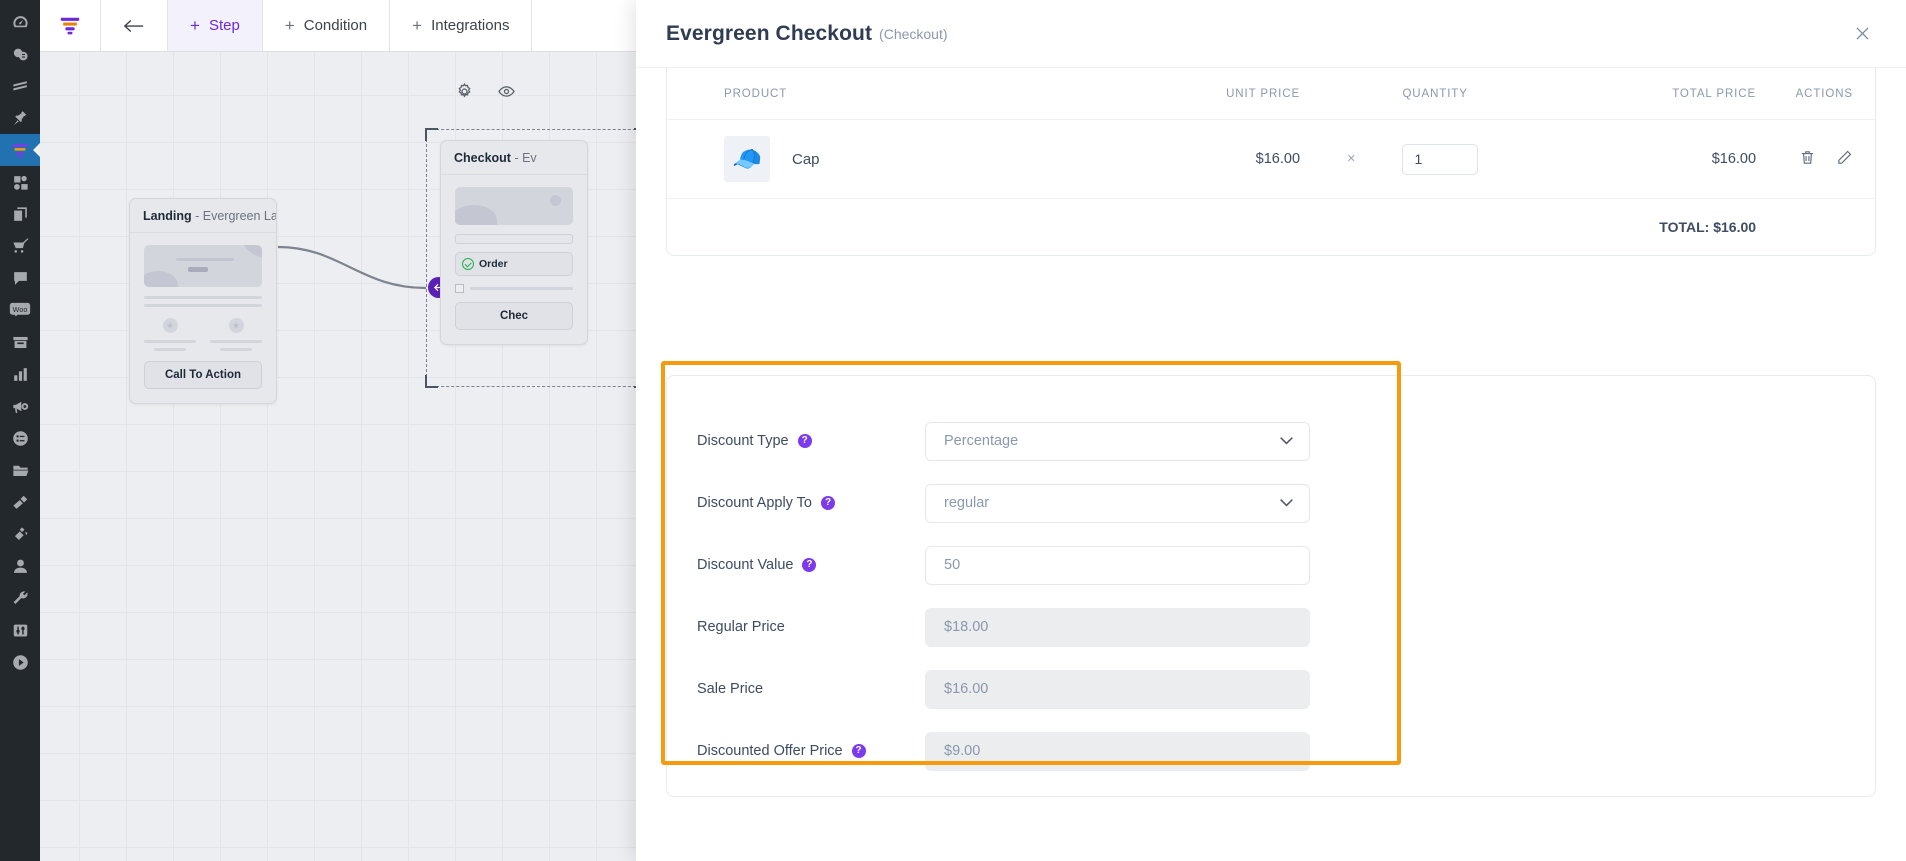  I want to click on cell-quantity, so click(1493, 159).